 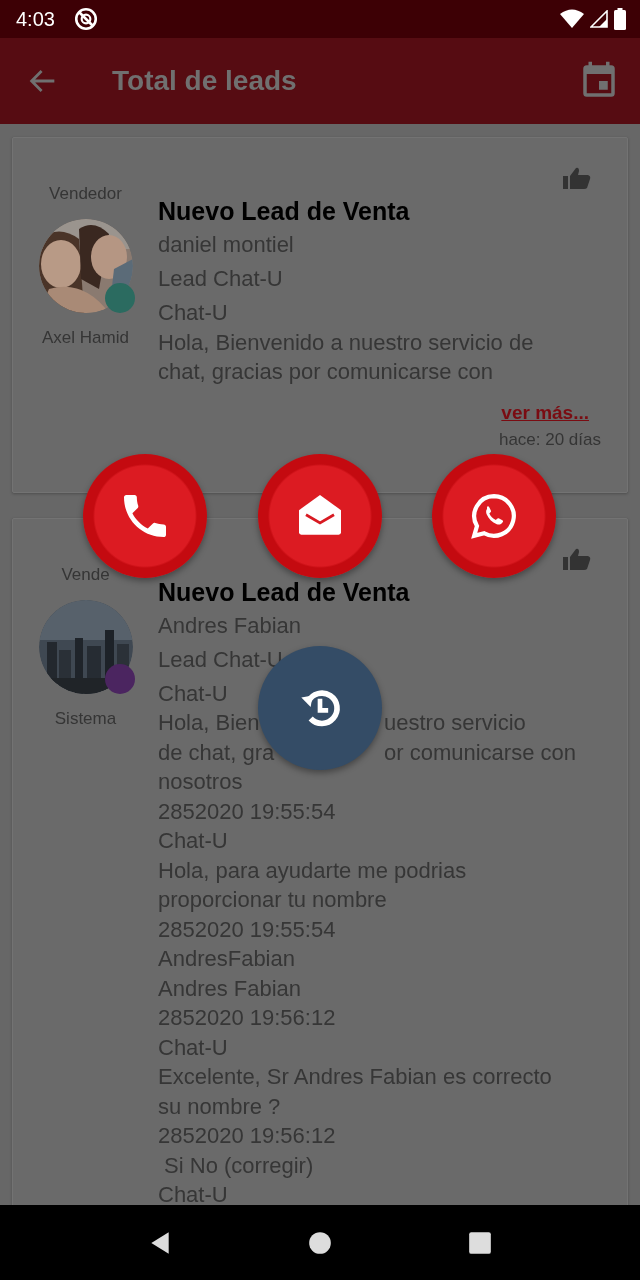 What do you see at coordinates (620, 19) in the screenshot?
I see `battery-icon` at bounding box center [620, 19].